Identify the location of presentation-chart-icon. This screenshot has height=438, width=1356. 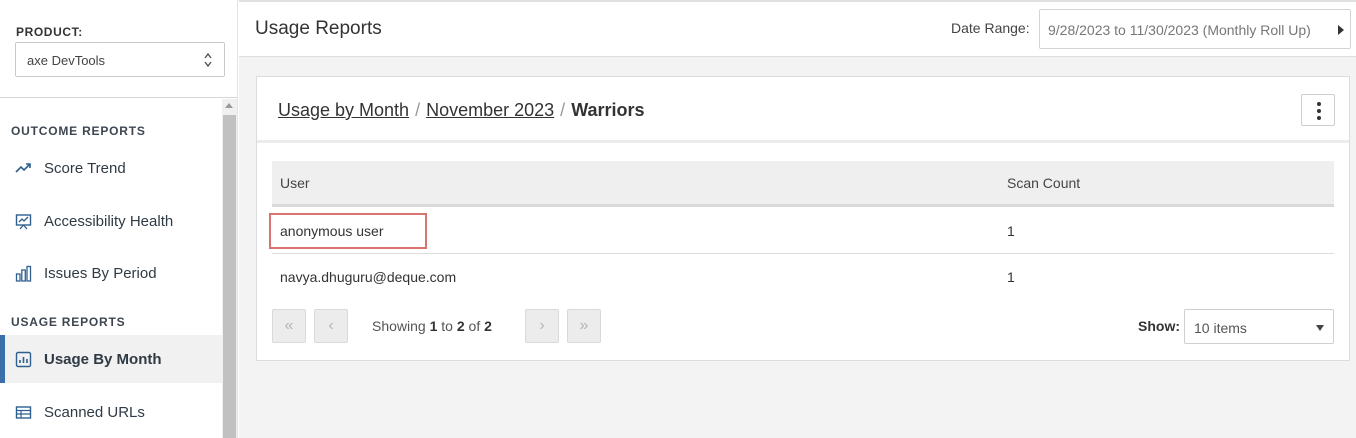
(23, 221).